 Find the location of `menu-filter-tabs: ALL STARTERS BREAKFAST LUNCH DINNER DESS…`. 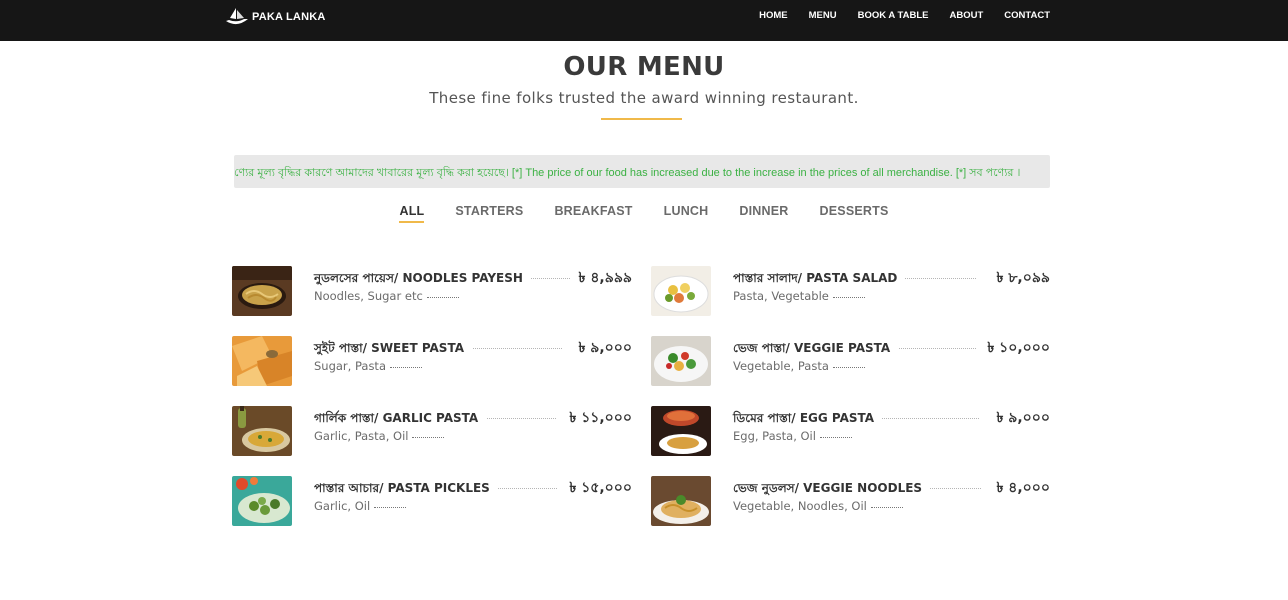

menu-filter-tabs: ALL STARTERS BREAKFAST LUNCH DINNER DESS… is located at coordinates (644, 213).